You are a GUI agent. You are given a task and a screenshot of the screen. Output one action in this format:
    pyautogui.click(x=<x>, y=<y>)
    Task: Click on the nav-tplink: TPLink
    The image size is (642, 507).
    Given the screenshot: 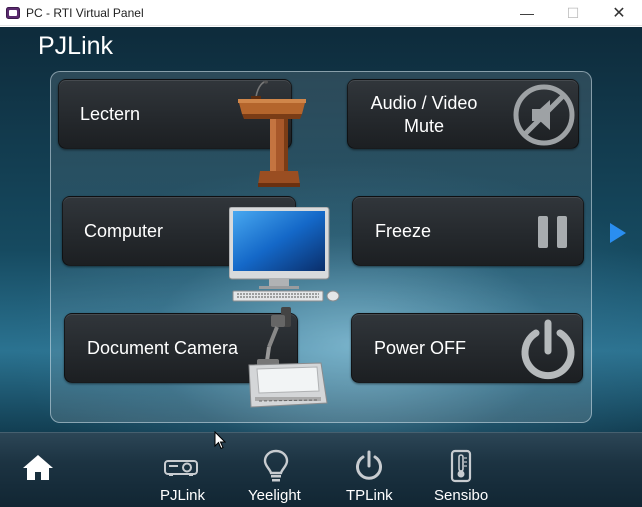 What is the action you would take?
    pyautogui.click(x=370, y=470)
    